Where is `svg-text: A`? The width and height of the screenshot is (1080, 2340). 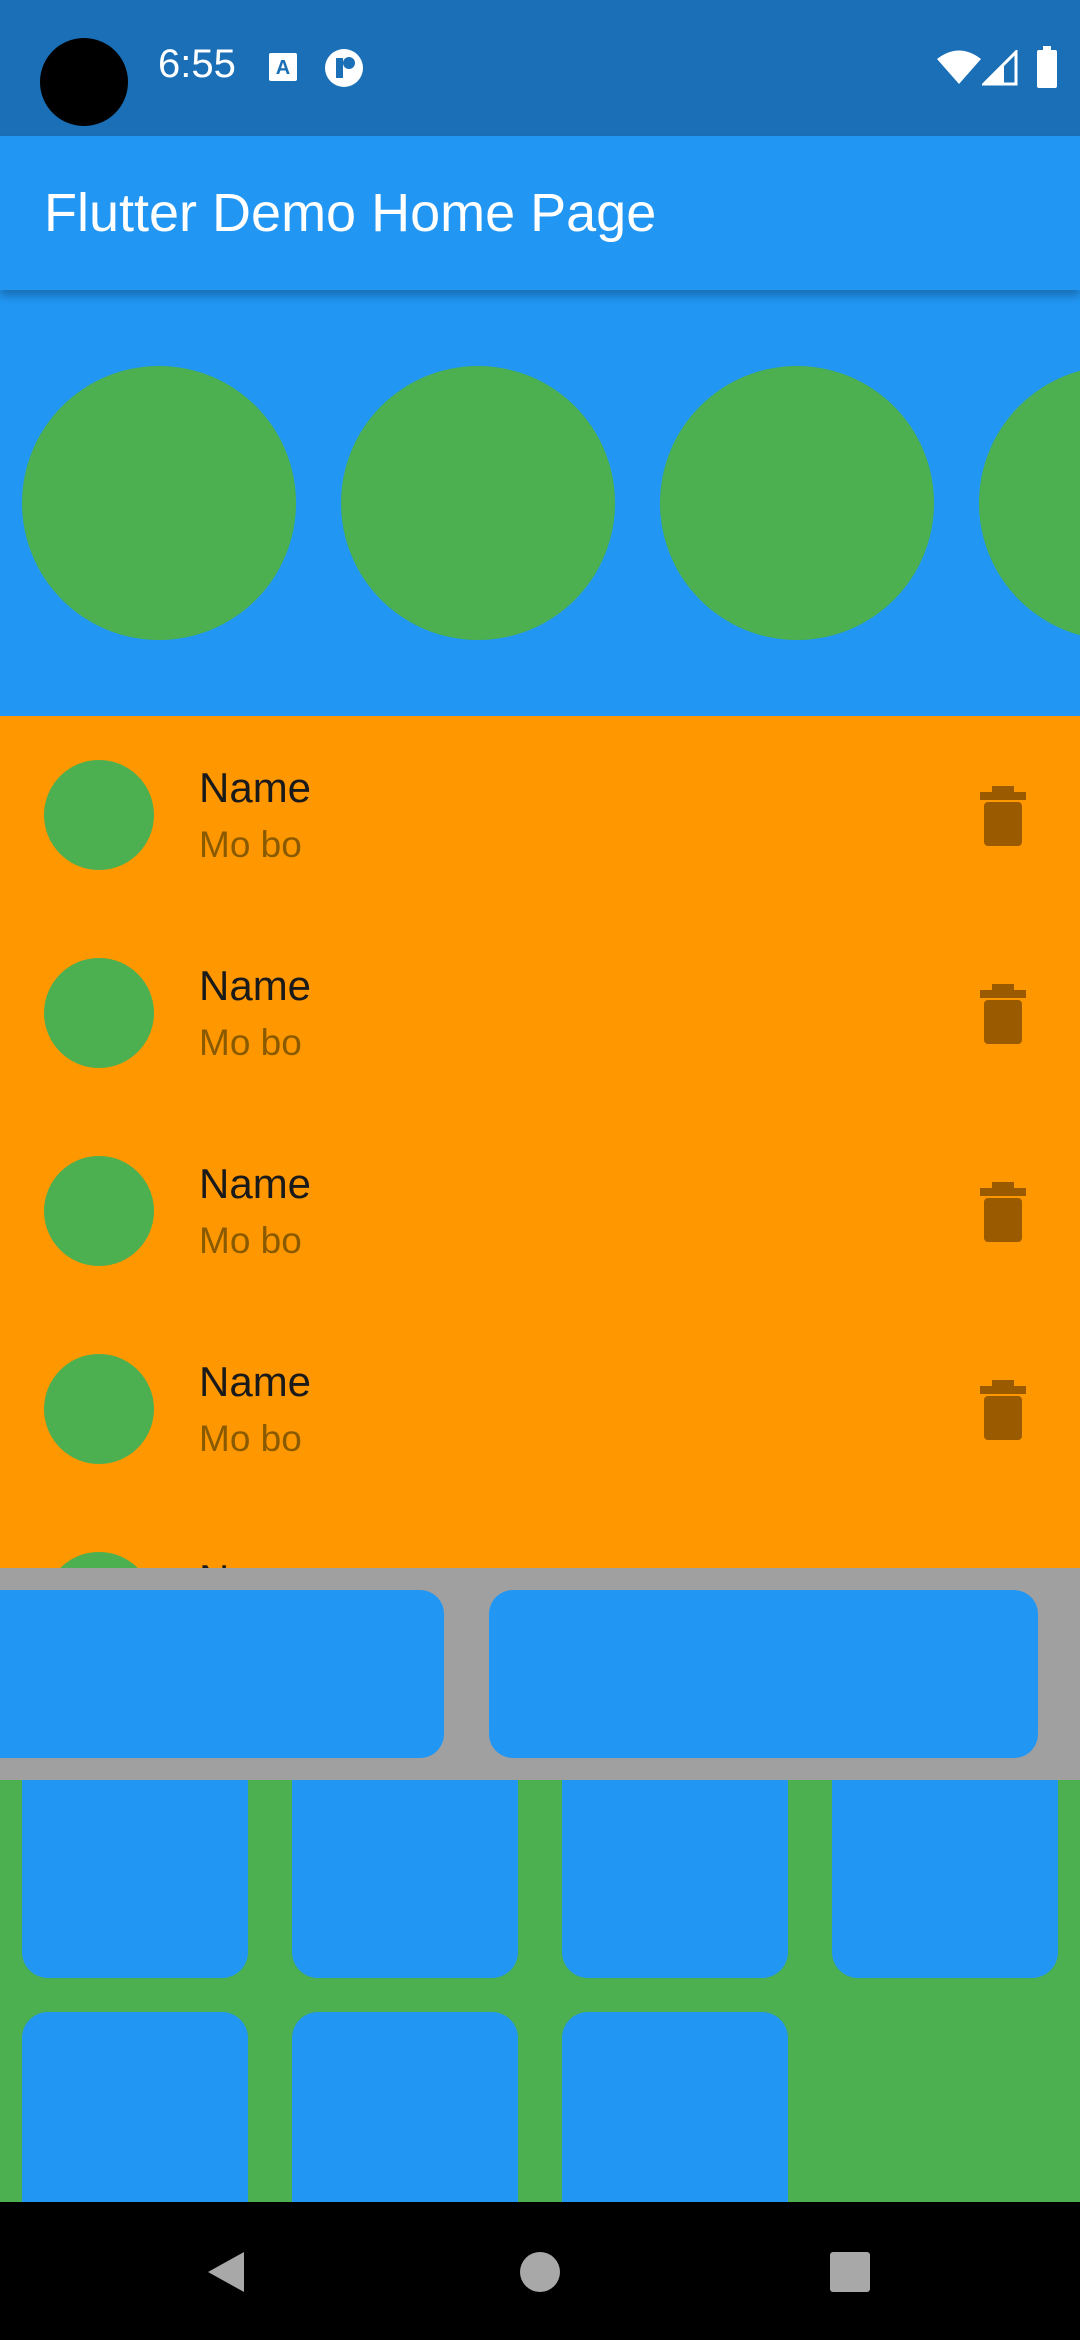
svg-text: A is located at coordinates (283, 68).